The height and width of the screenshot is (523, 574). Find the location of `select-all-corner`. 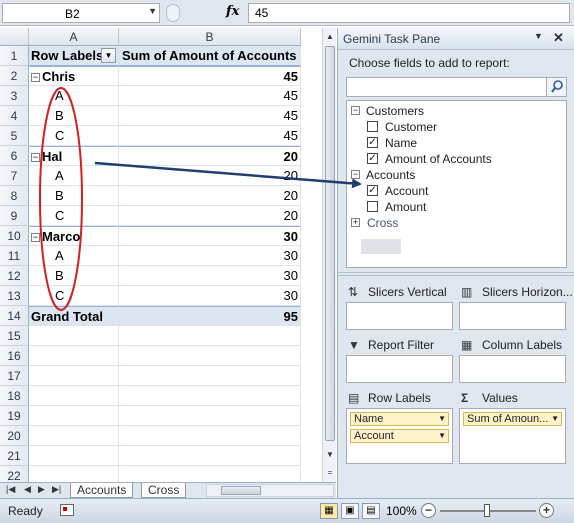

select-all-corner is located at coordinates (14, 37).